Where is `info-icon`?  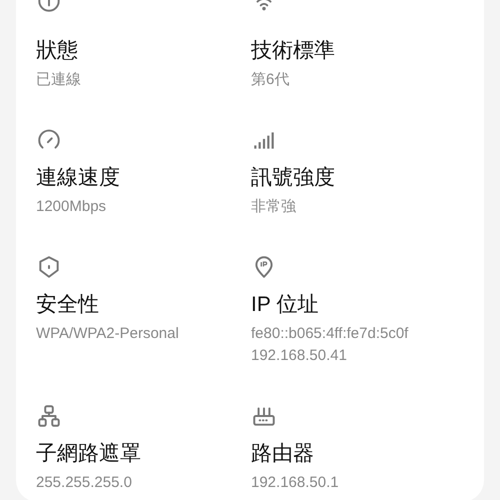
info-icon is located at coordinates (49, 7).